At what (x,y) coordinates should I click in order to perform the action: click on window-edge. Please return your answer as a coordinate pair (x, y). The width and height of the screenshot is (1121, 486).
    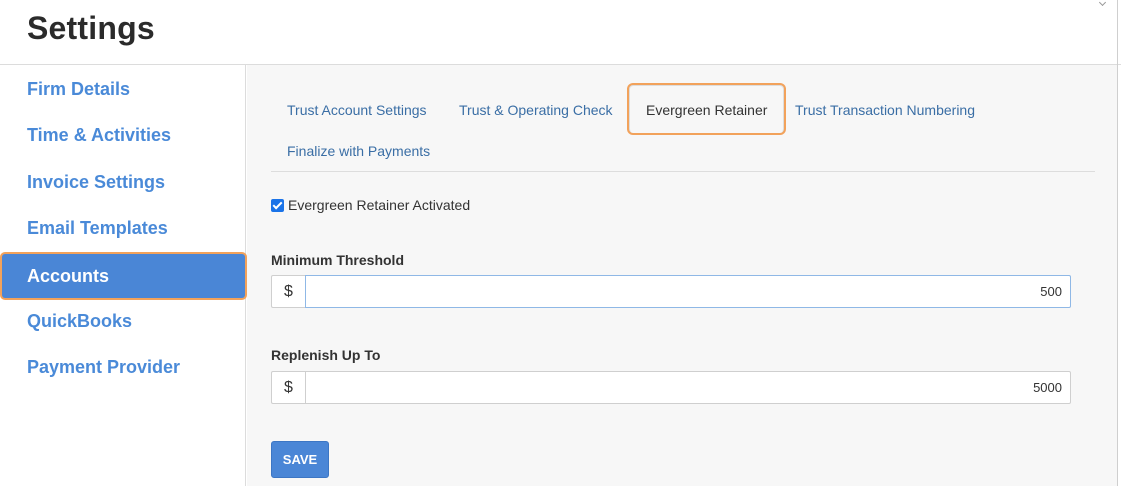
    Looking at the image, I should click on (1117, 243).